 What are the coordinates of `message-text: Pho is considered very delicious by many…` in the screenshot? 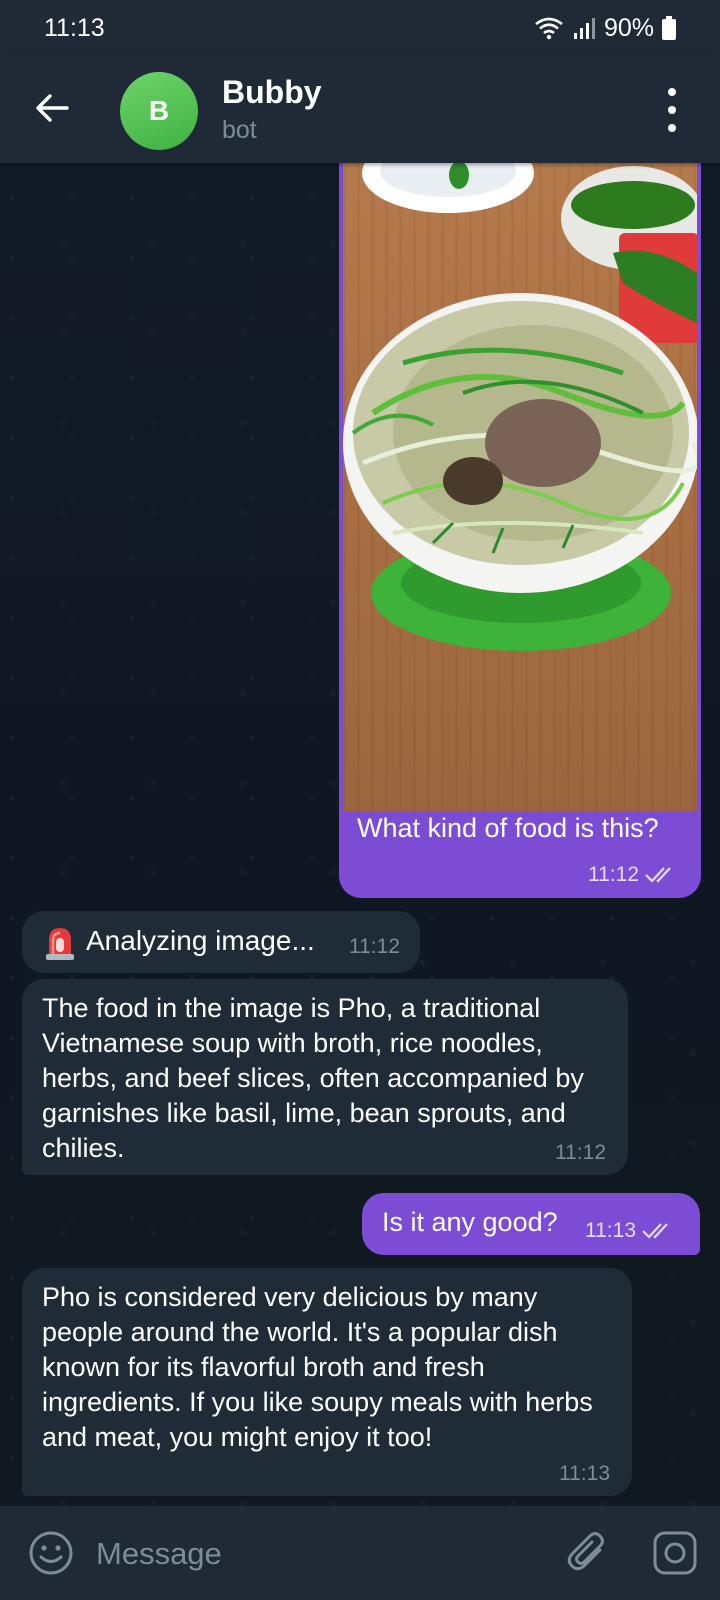 It's located at (317, 1367).